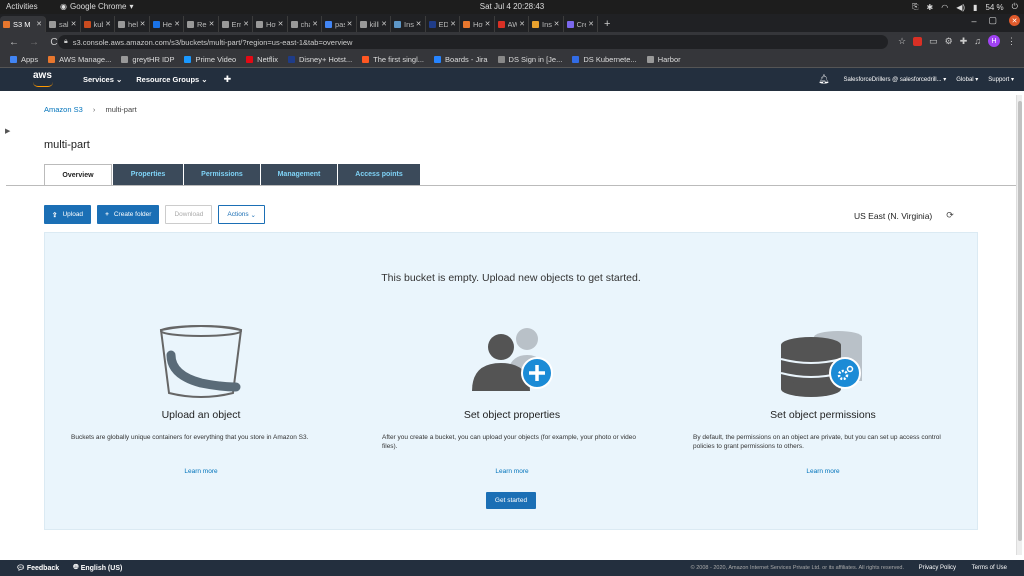  I want to click on scrollbar, so click(1019, 325).